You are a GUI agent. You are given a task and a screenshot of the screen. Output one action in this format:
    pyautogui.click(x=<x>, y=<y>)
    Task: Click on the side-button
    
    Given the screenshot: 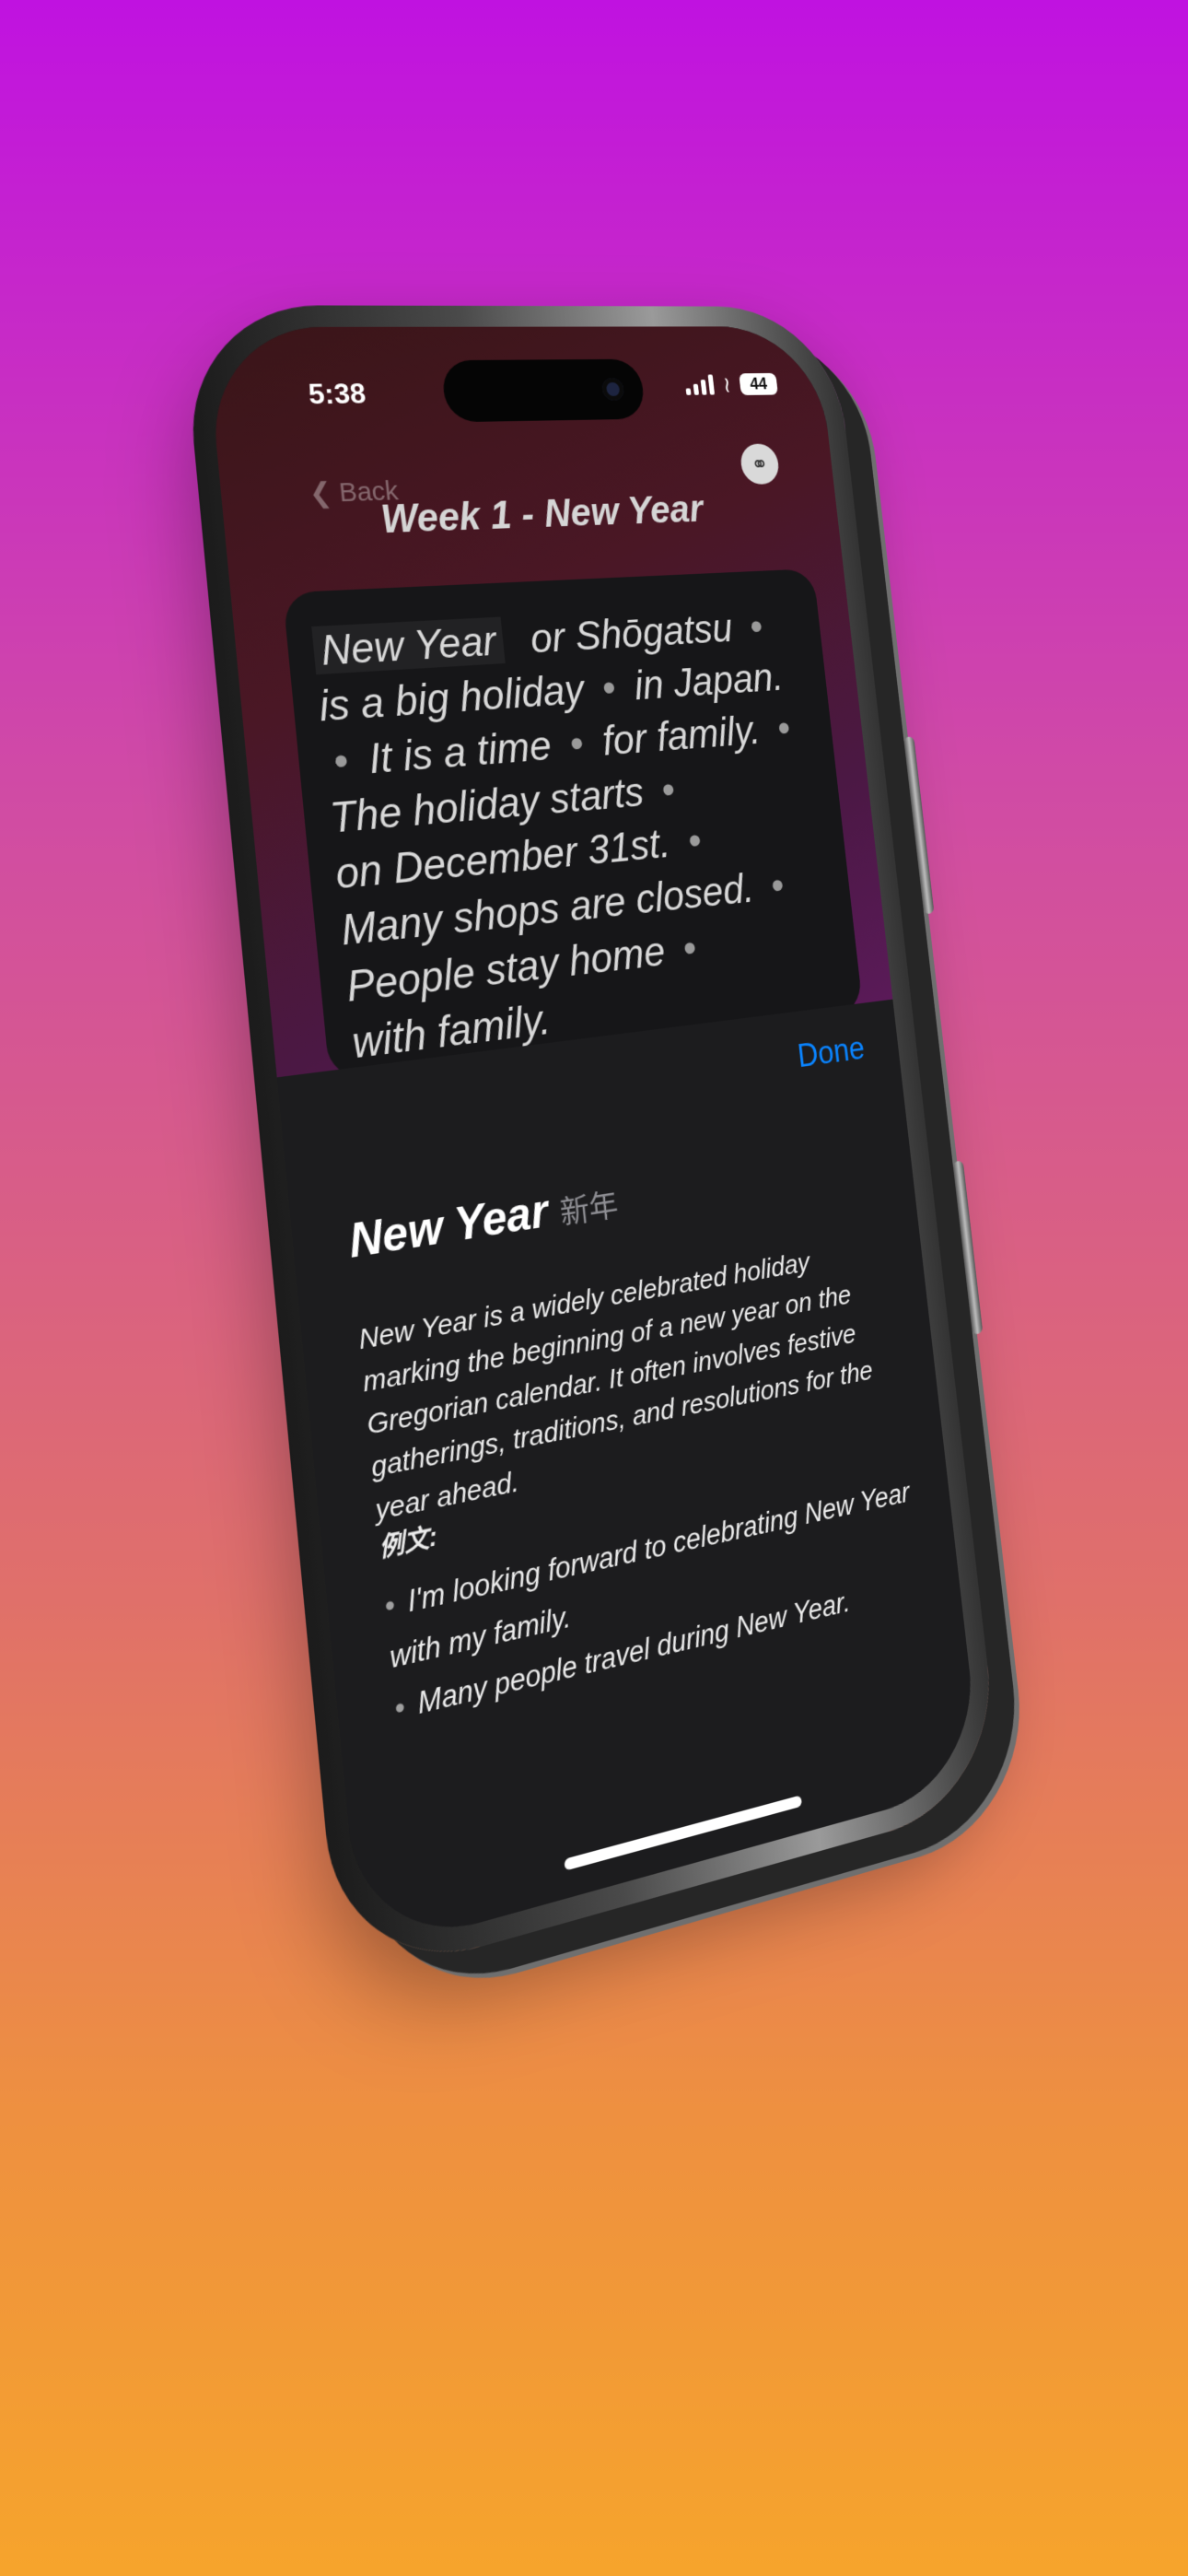 What is the action you would take?
    pyautogui.click(x=919, y=825)
    